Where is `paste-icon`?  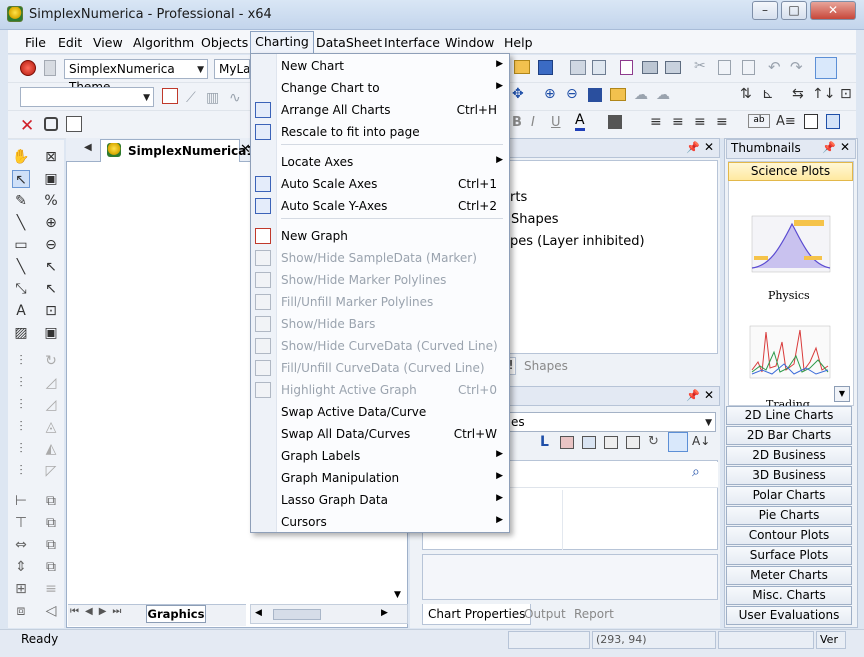
paste-icon is located at coordinates (599, 67).